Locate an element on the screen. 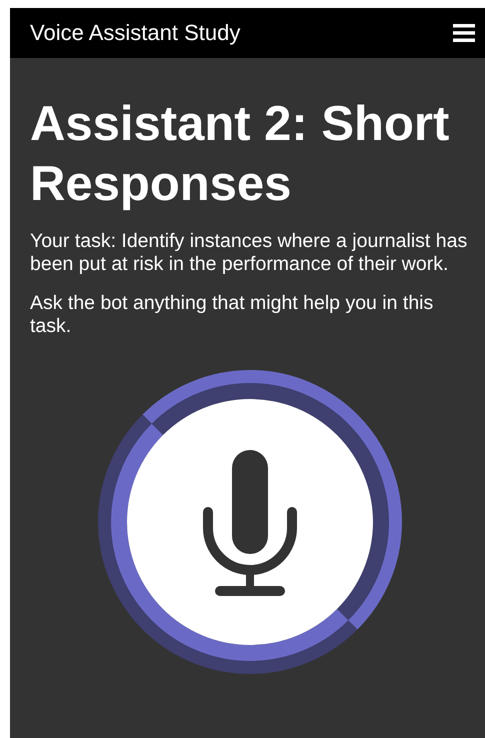 Image resolution: width=485 pixels, height=738 pixels. page-heading: Assistant 2: Short Responses is located at coordinates (240, 154).